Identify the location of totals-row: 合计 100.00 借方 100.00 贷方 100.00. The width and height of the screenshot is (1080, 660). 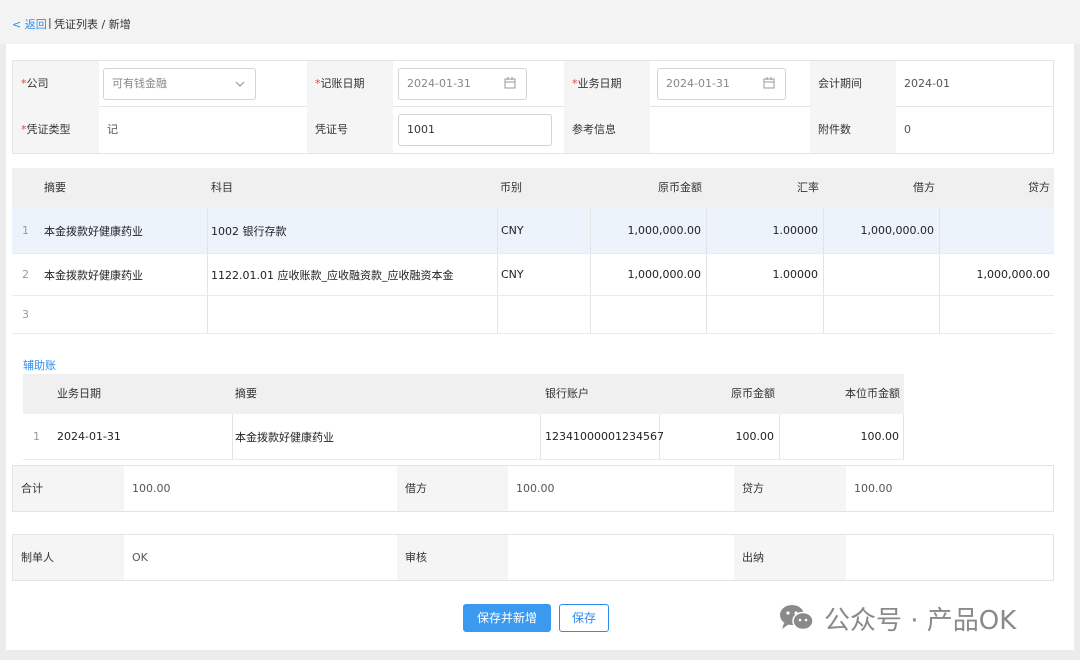
(533, 488).